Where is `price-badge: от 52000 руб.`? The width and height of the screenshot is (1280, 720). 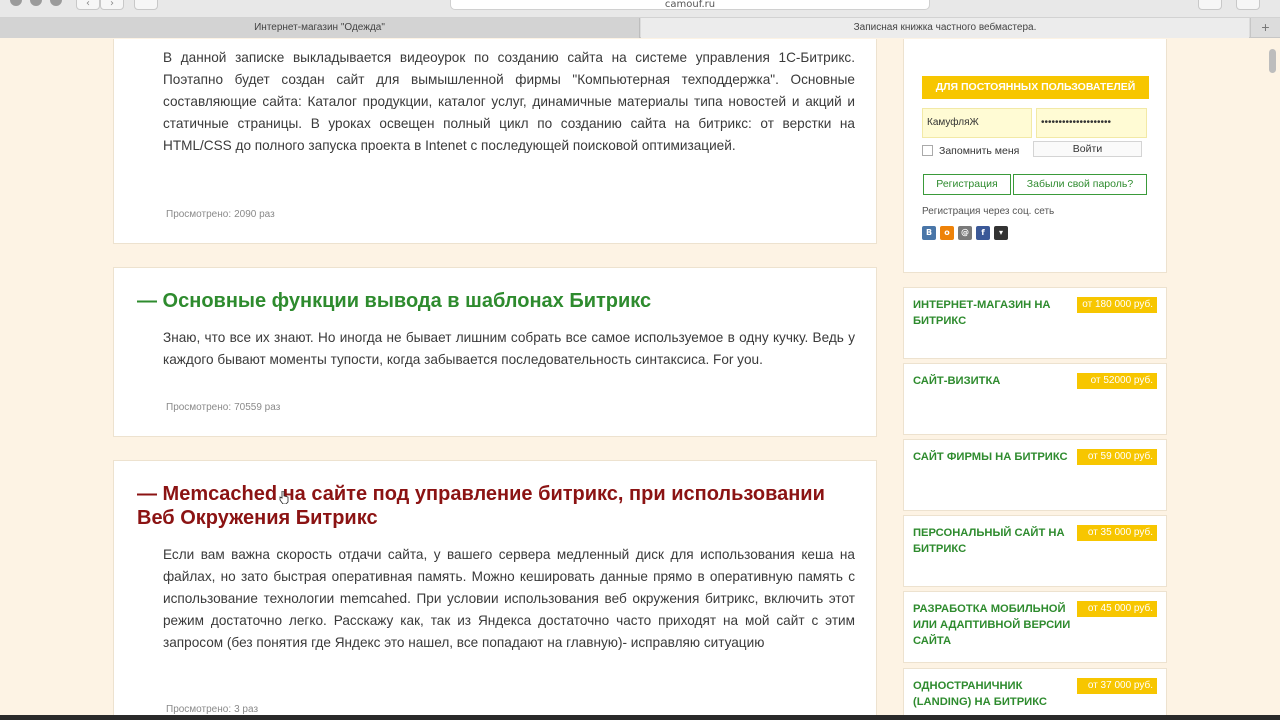 price-badge: от 52000 руб. is located at coordinates (1117, 381).